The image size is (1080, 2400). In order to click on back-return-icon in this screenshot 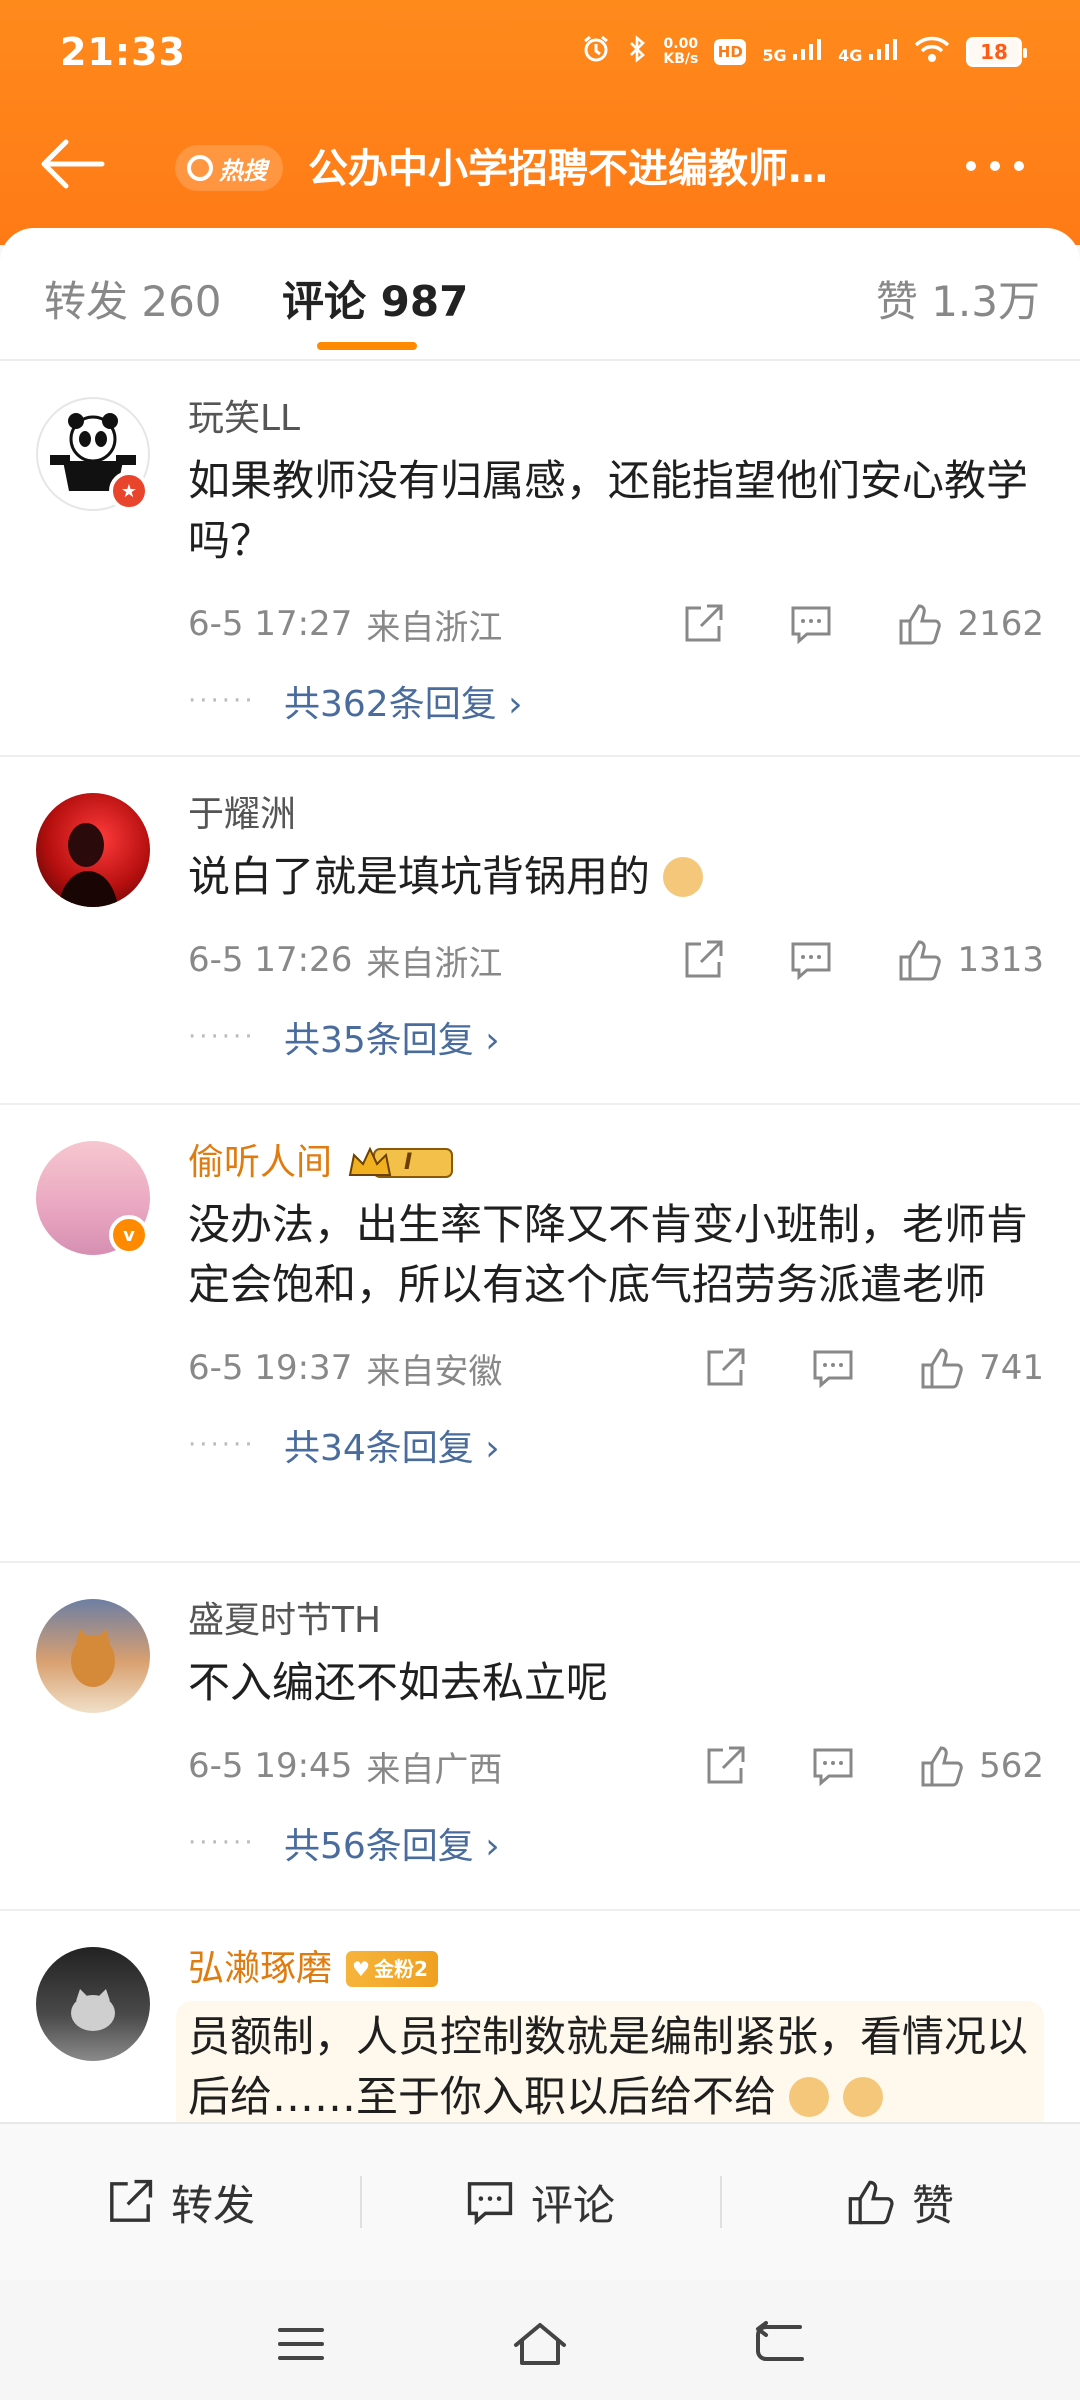, I will do `click(780, 2341)`.